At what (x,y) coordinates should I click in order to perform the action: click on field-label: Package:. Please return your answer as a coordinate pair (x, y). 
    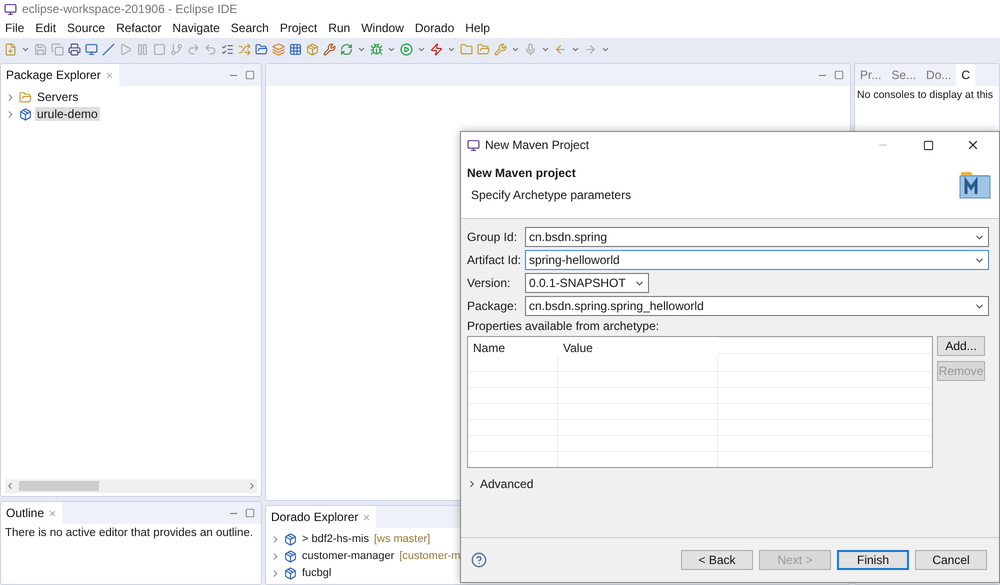
    Looking at the image, I should click on (492, 306).